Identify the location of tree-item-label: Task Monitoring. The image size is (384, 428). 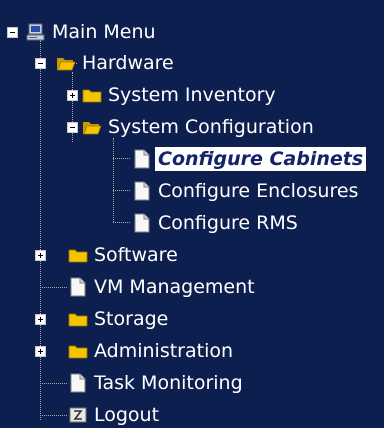
(168, 383).